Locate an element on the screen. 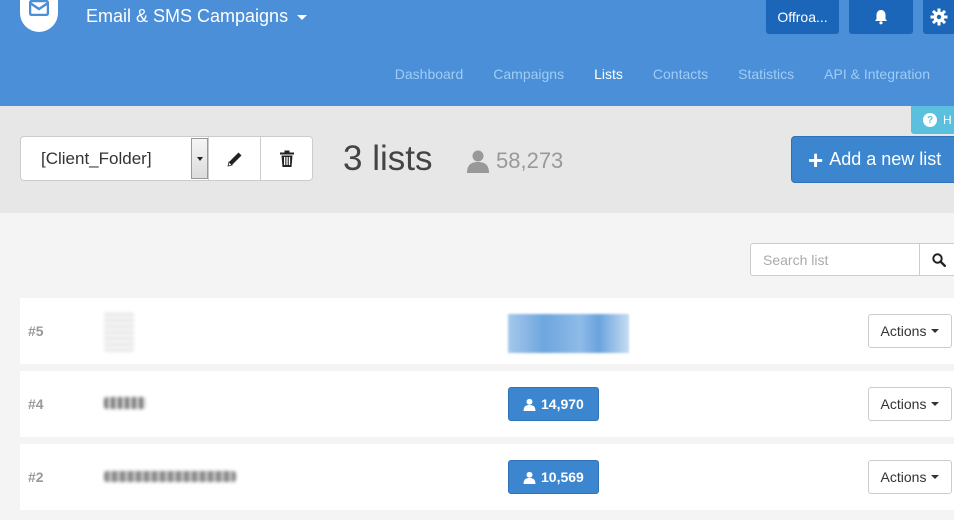 The height and width of the screenshot is (520, 954). help-tab: ? H is located at coordinates (932, 120).